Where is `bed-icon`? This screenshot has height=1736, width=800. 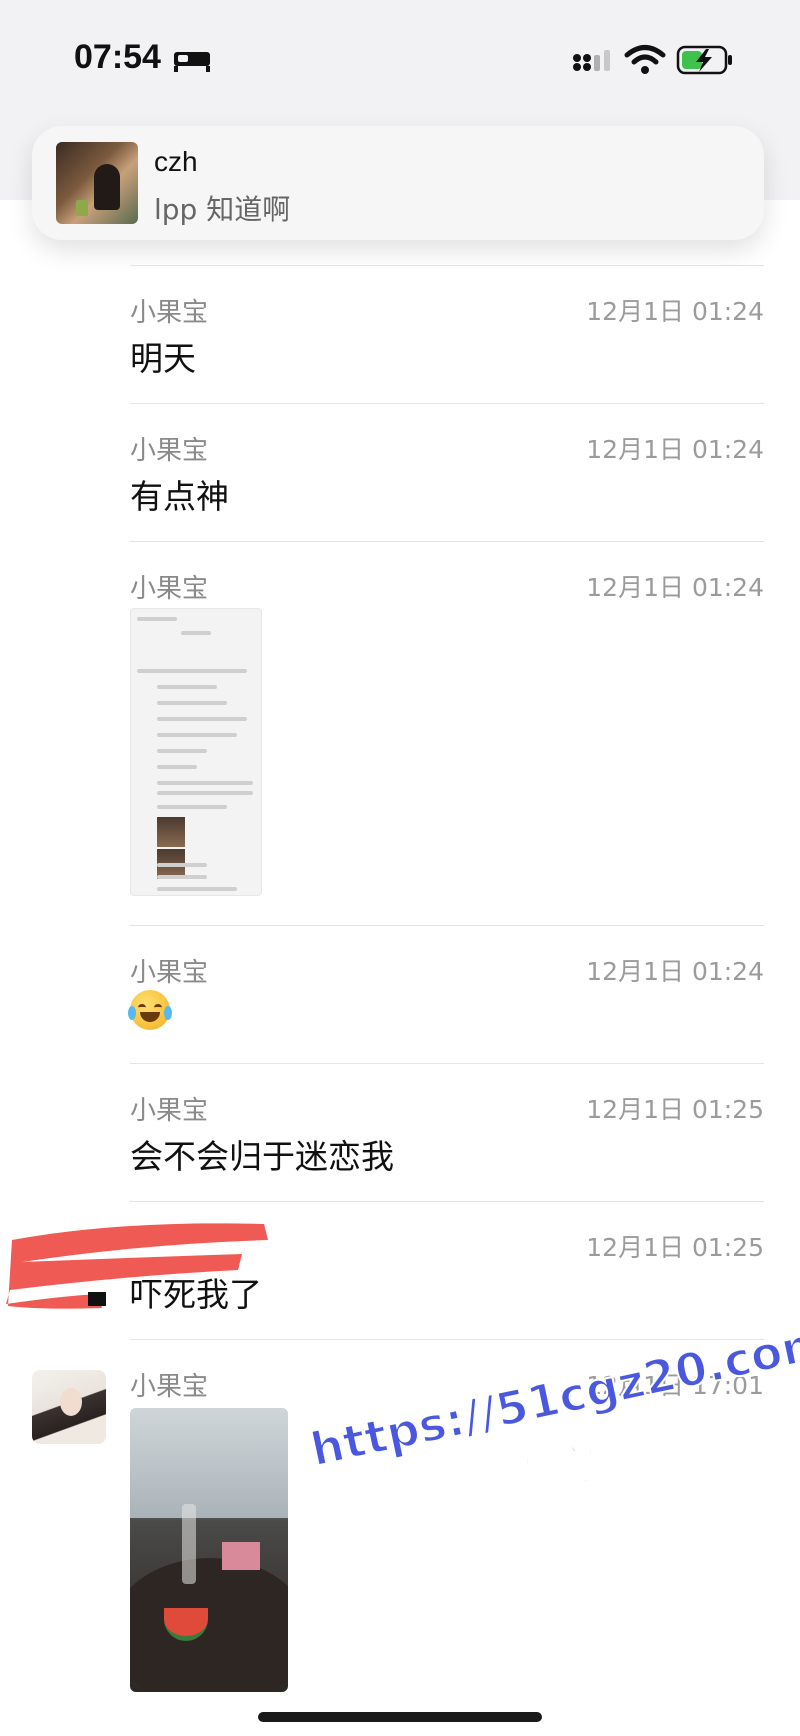 bed-icon is located at coordinates (192, 62).